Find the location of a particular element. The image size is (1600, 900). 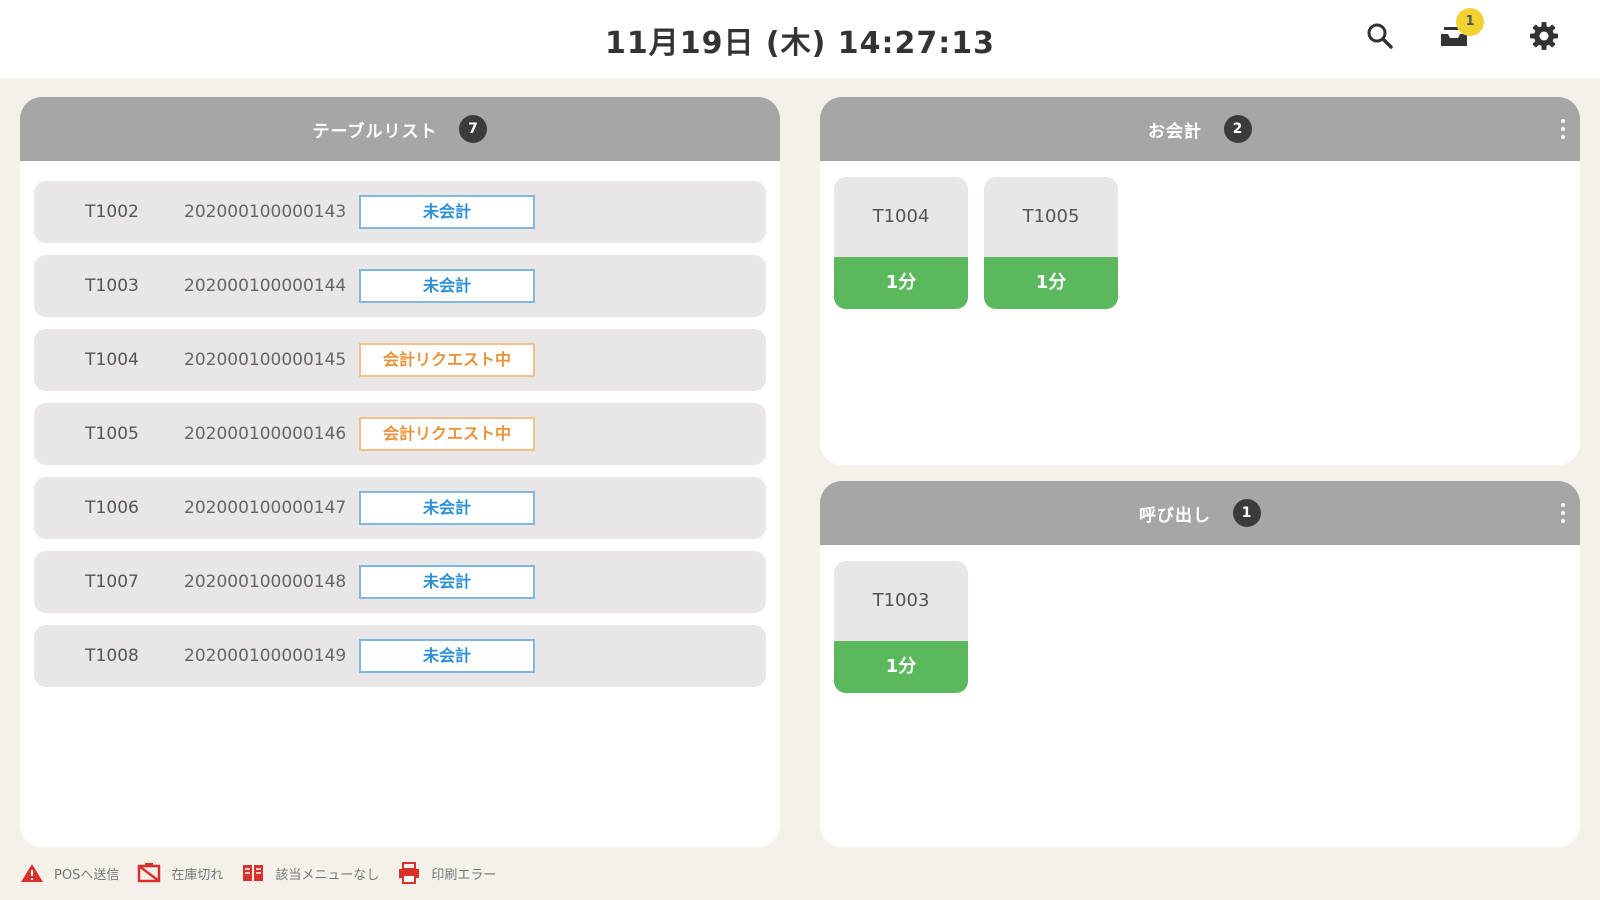

table-list-header: テーブルリスト 7 is located at coordinates (400, 129).